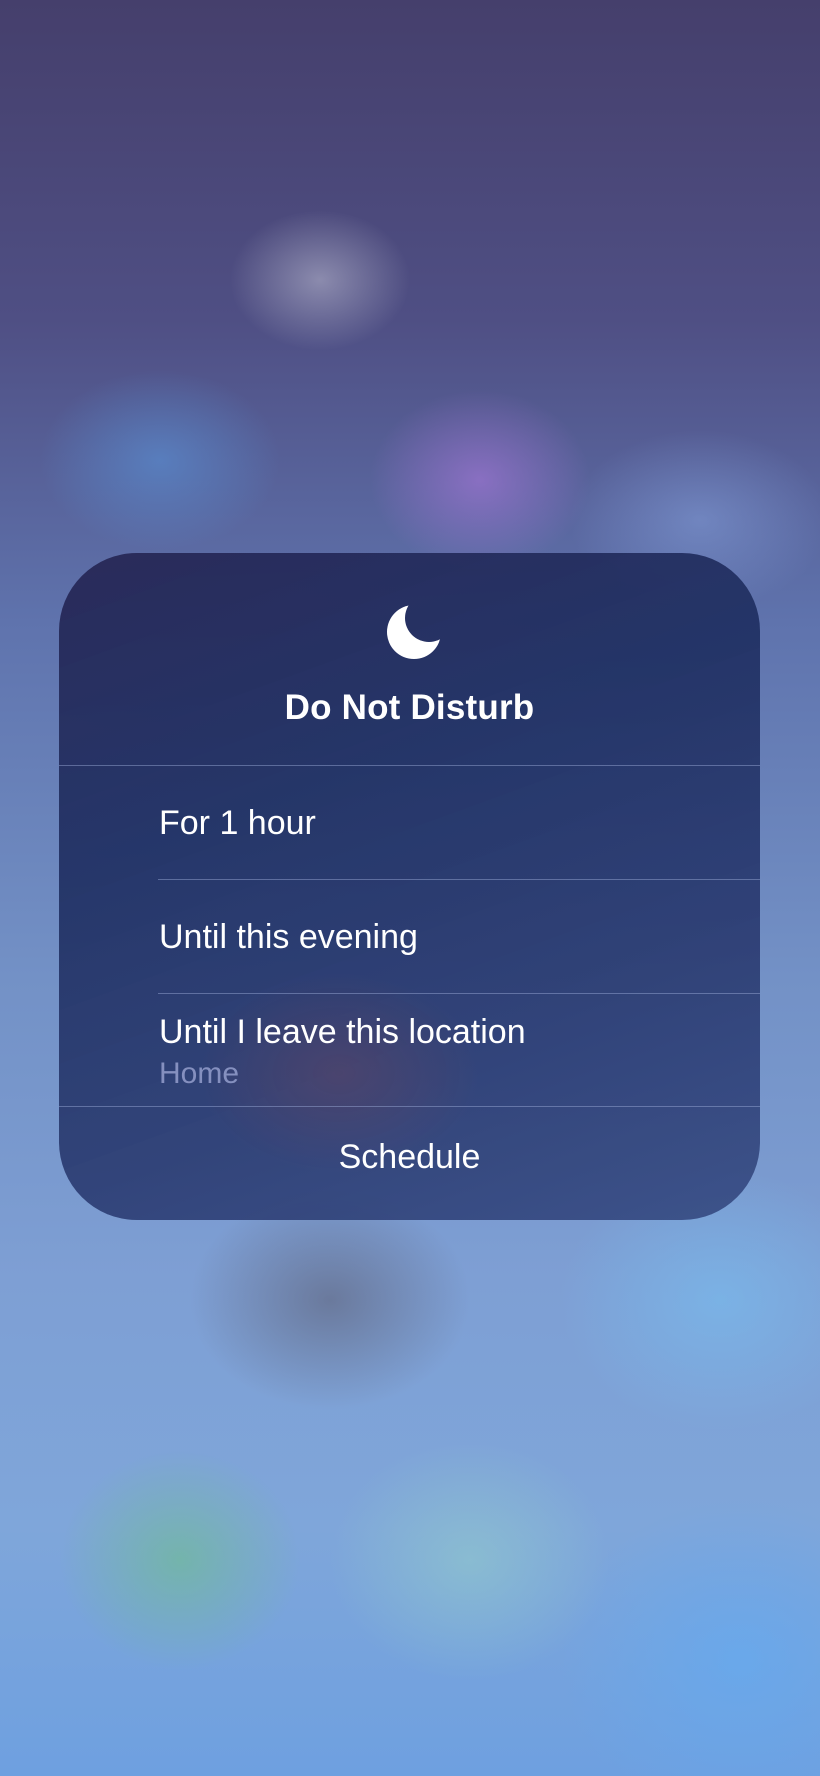 Image resolution: width=820 pixels, height=1776 pixels. What do you see at coordinates (199, 1073) in the screenshot?
I see `location-sublabel: Home` at bounding box center [199, 1073].